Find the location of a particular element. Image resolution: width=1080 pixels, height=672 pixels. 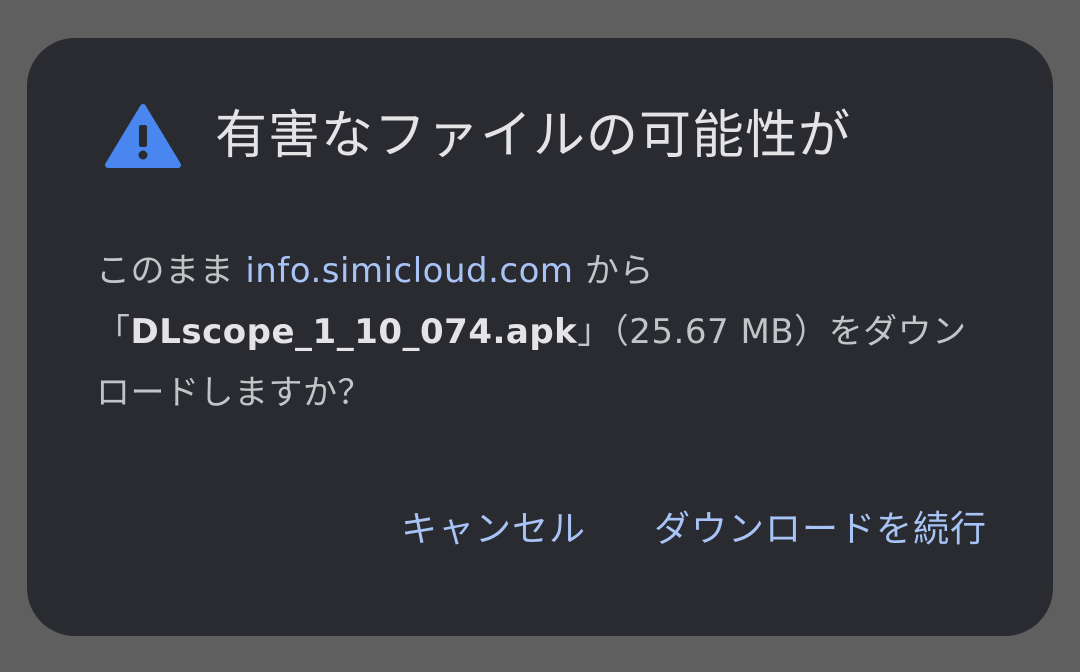

message-from: から is located at coordinates (613, 271).